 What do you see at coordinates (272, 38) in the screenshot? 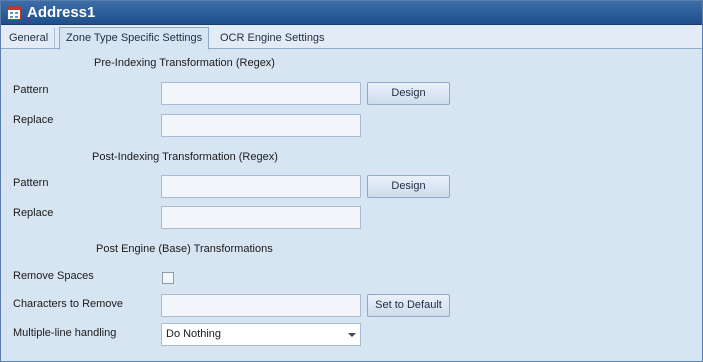
I see `tab-ocr-engine-settings: OCR Engine Settings` at bounding box center [272, 38].